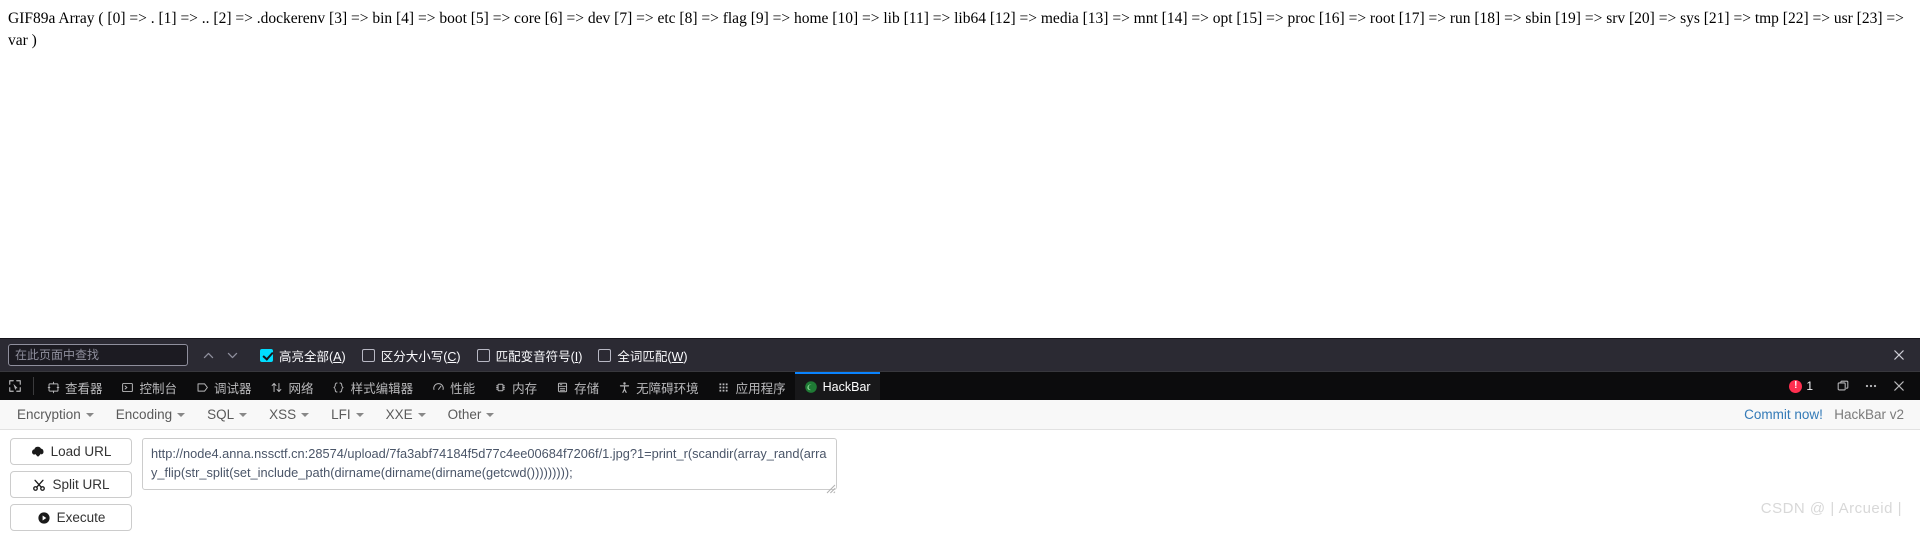 Image resolution: width=1920 pixels, height=538 pixels. I want to click on find-match-case-checkbox: 区分大小写(C), so click(411, 355).